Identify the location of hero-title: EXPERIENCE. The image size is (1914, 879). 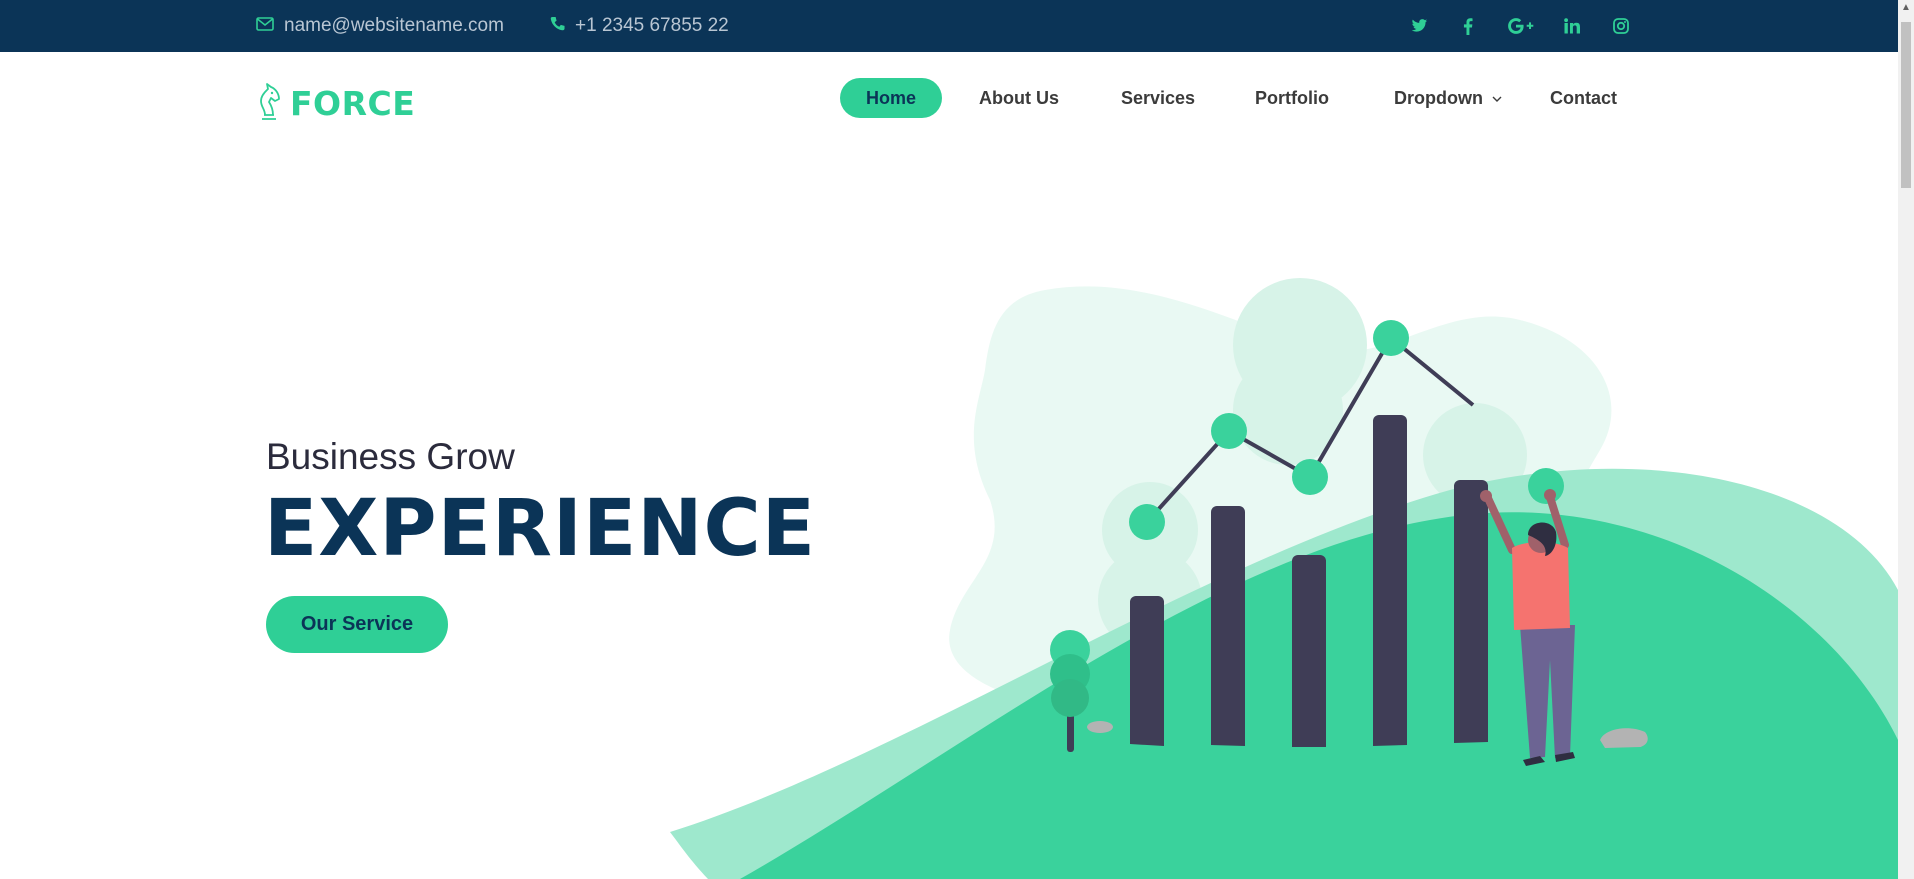
(540, 529).